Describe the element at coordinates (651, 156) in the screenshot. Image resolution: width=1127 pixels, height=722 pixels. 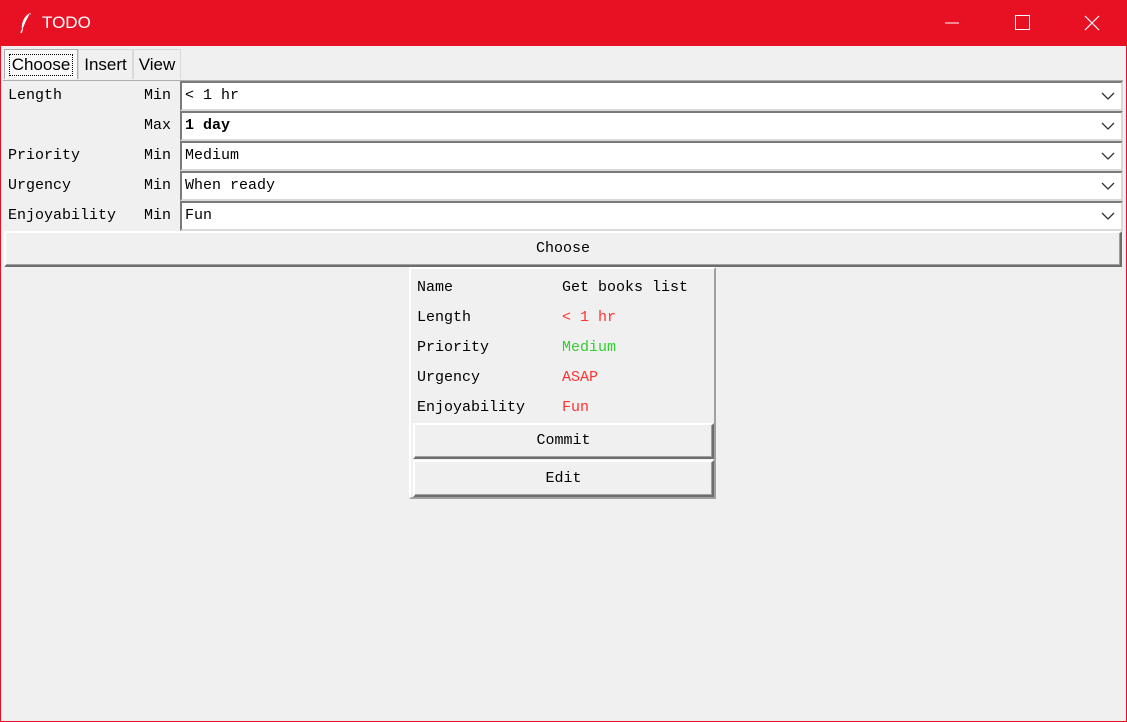
I see `priority-min-select: Medium` at that location.